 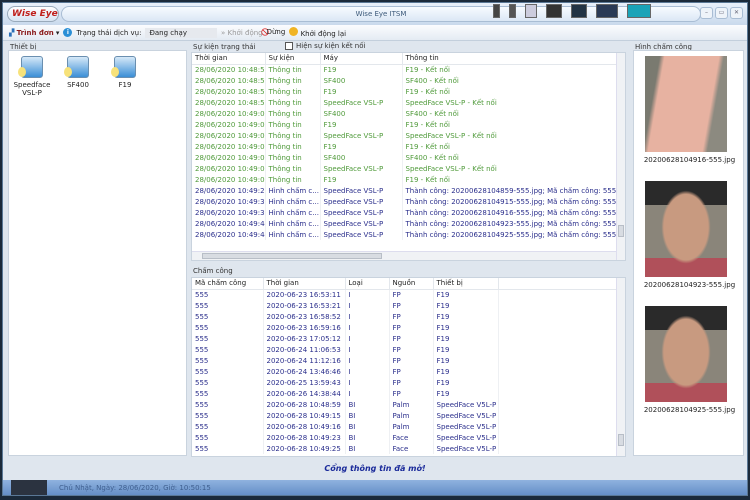 I want to click on table-cell: BI, so click(x=367, y=415).